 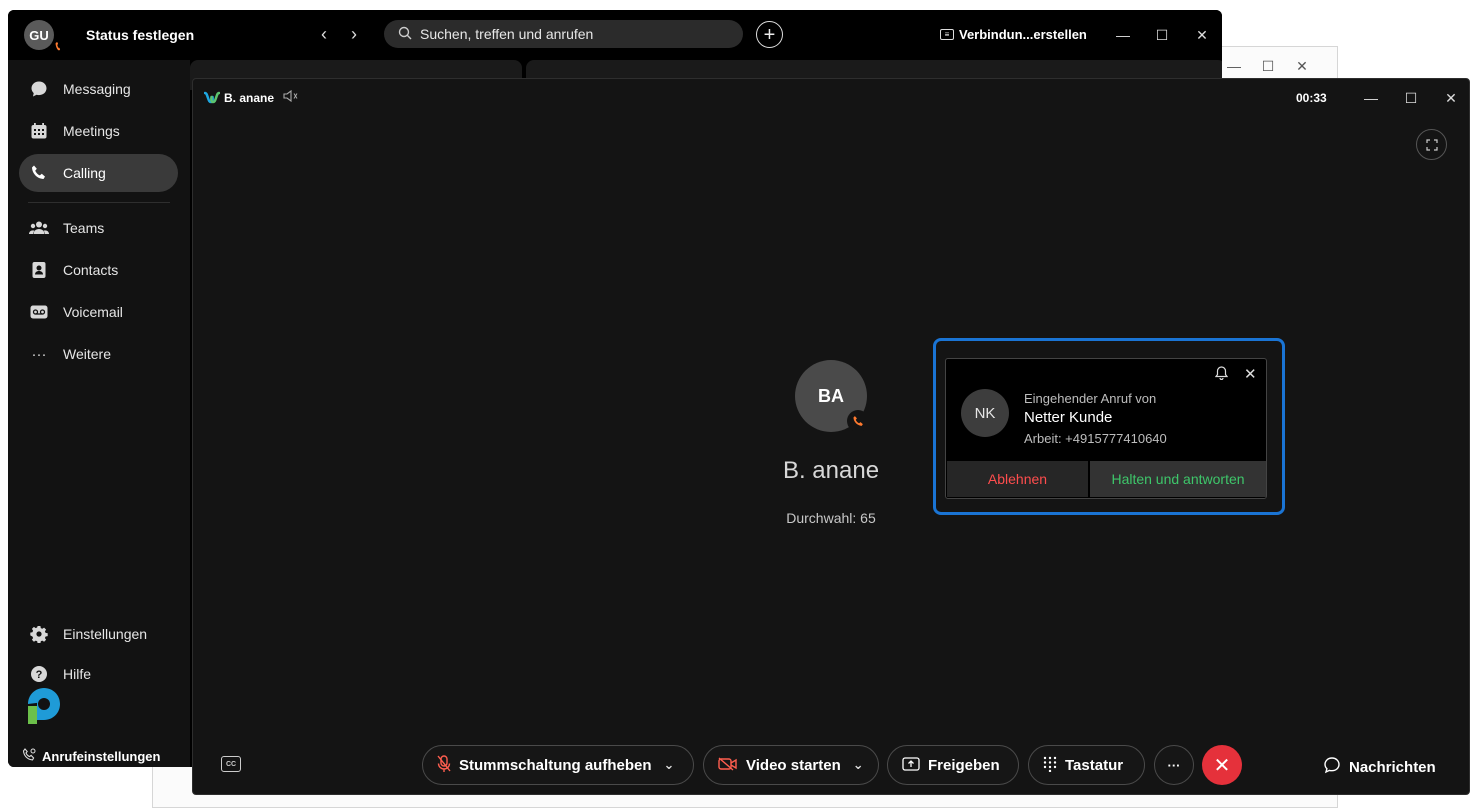 What do you see at coordinates (1311, 98) in the screenshot?
I see `call-timer: 00:33` at bounding box center [1311, 98].